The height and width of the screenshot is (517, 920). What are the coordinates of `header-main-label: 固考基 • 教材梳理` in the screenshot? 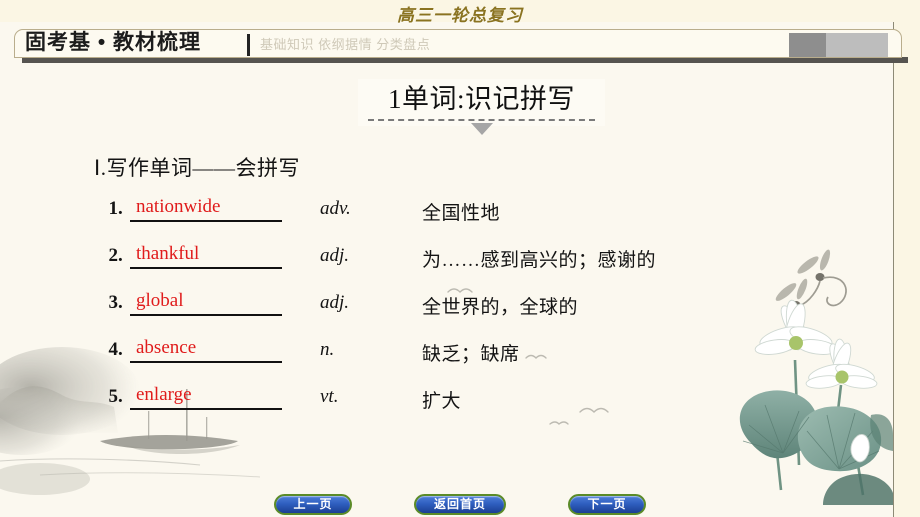 It's located at (113, 42).